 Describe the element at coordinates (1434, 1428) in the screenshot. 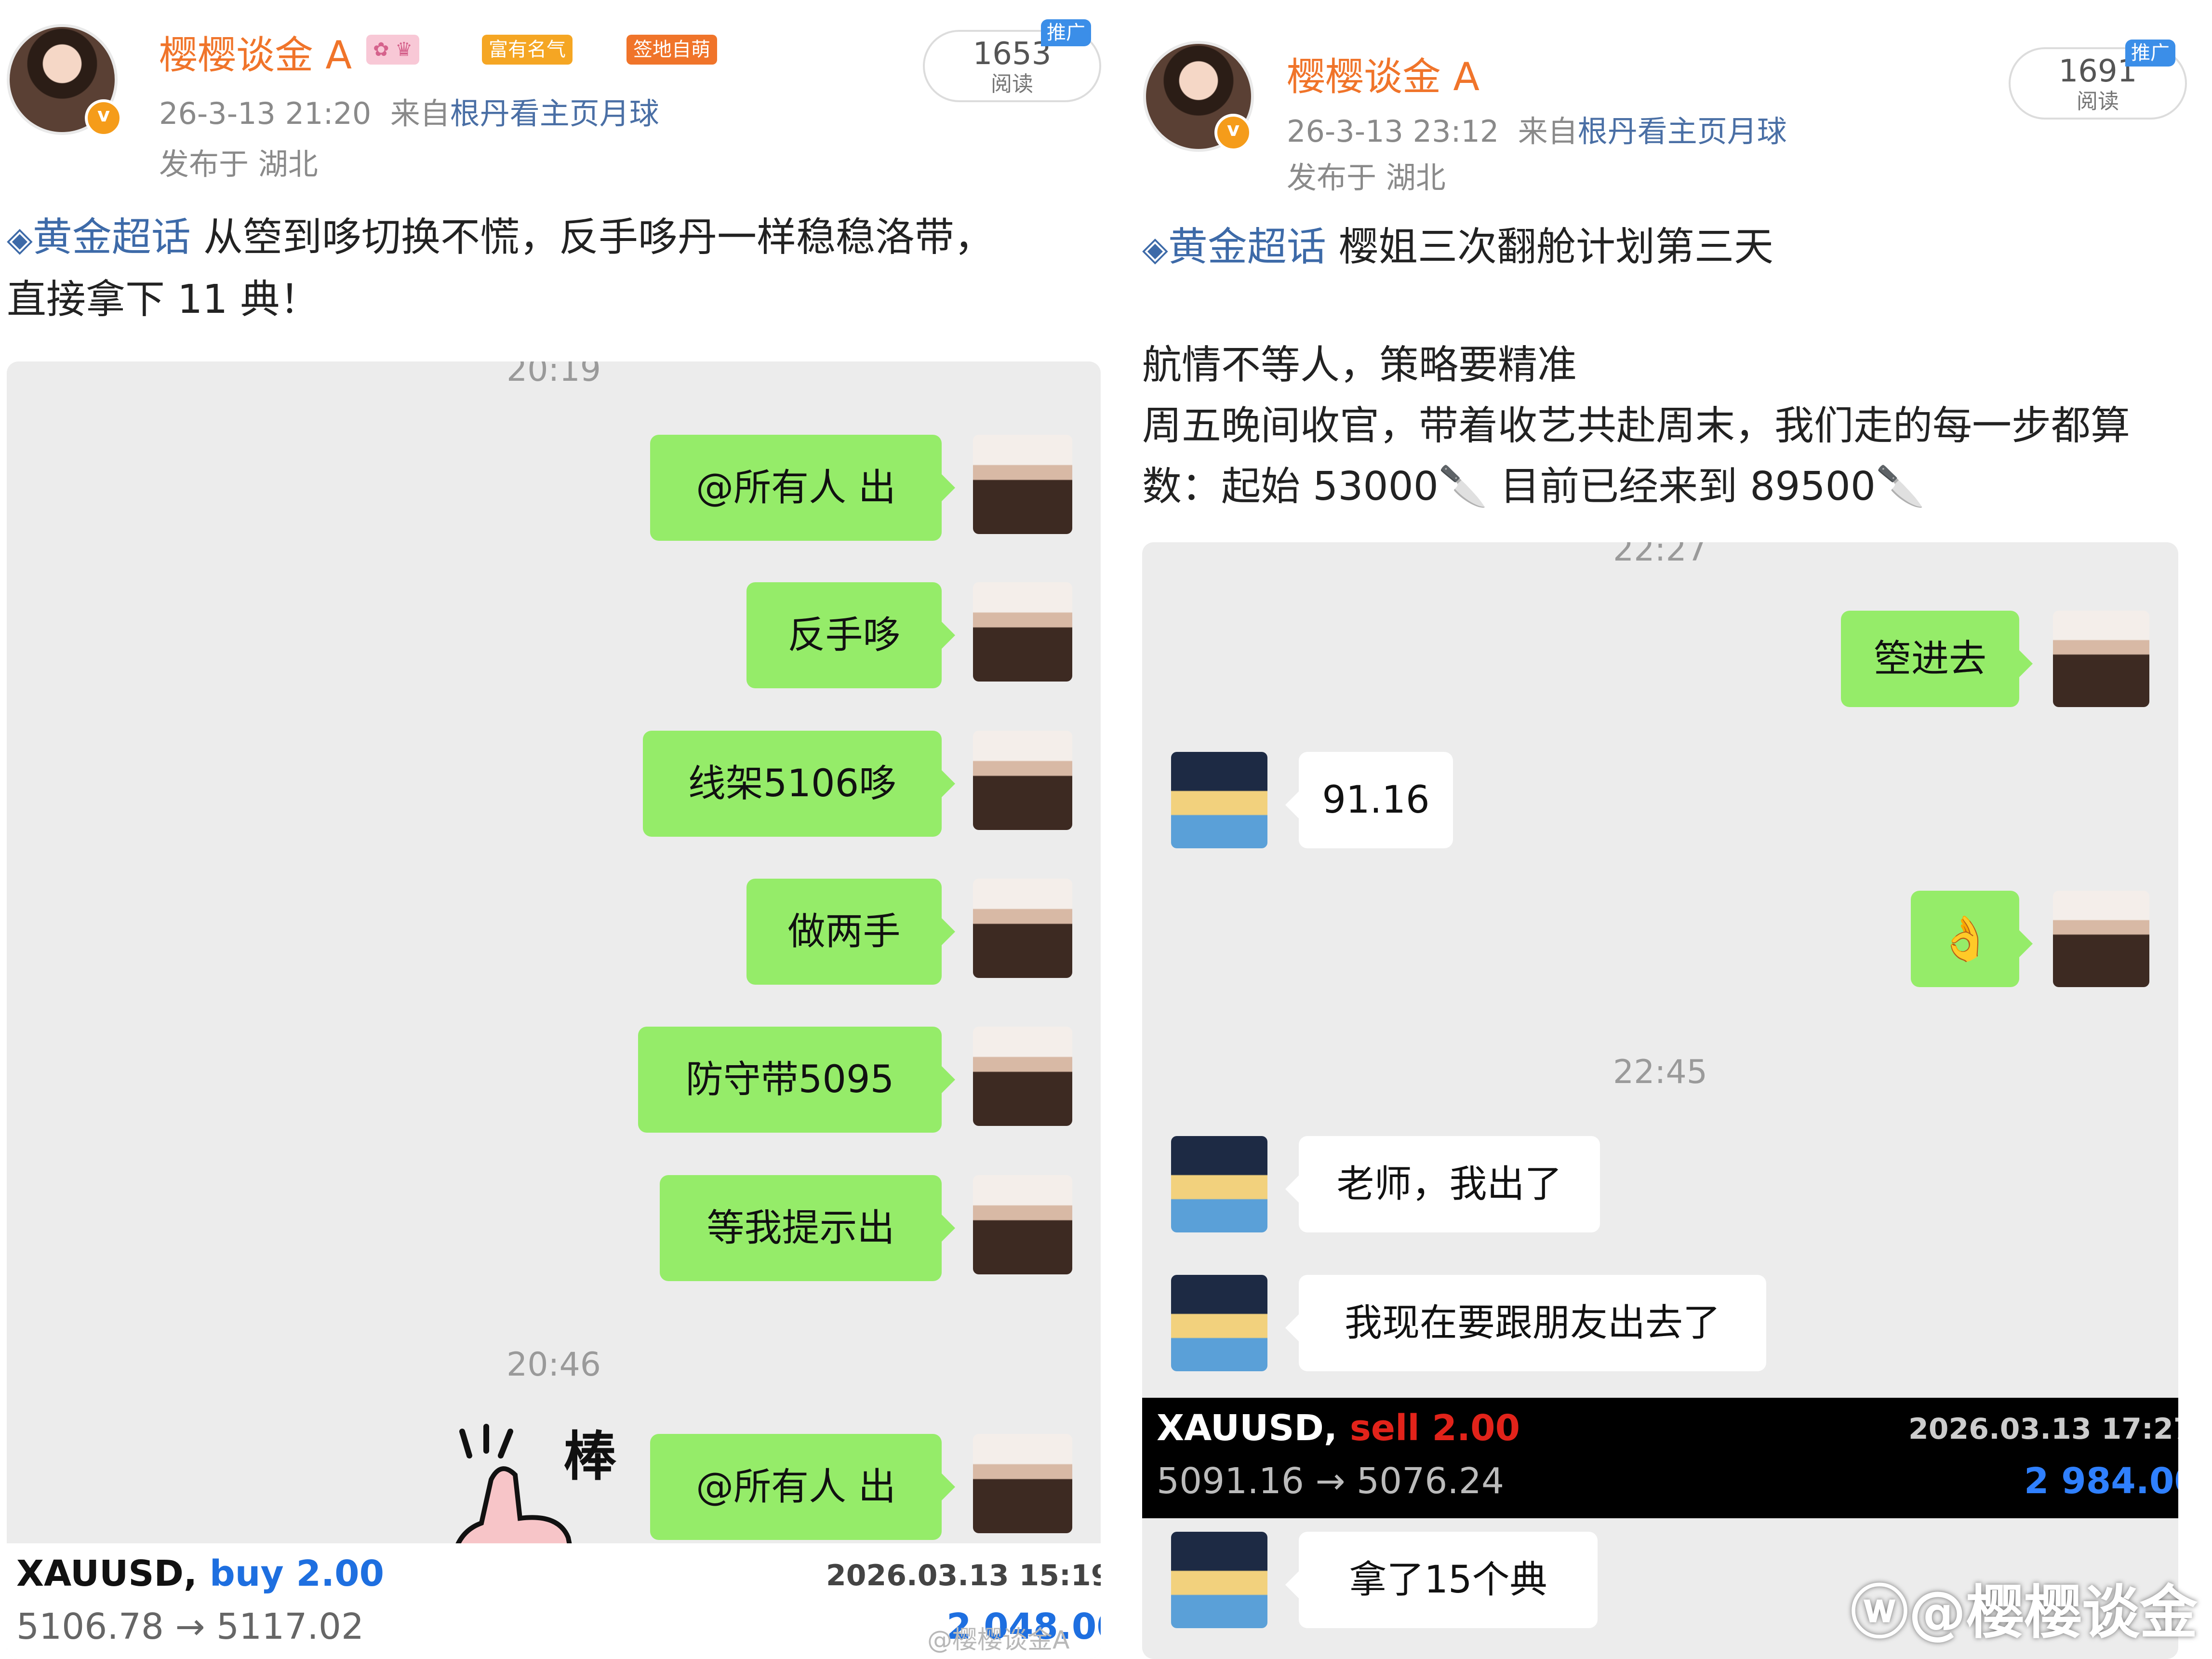

I see `trade-side: sell 2.00` at that location.